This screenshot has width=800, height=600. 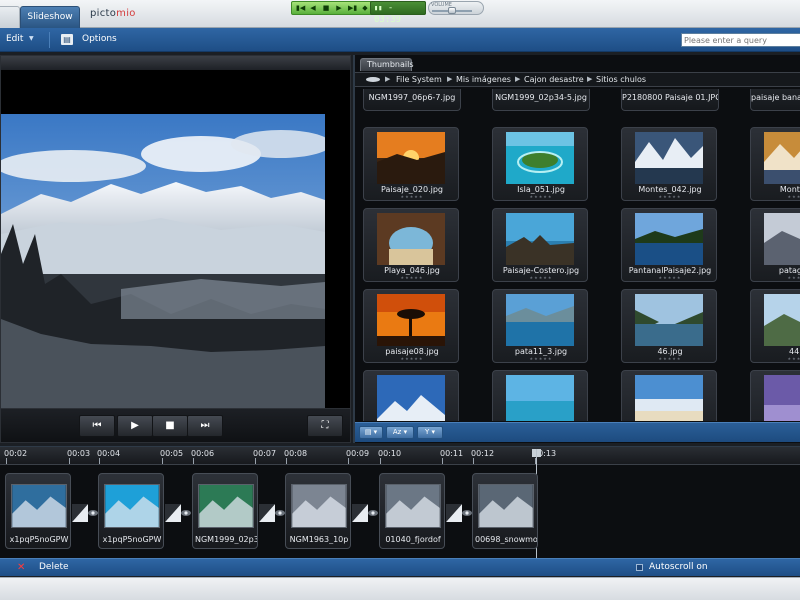 I want to click on delete-button: Delete, so click(x=54, y=567).